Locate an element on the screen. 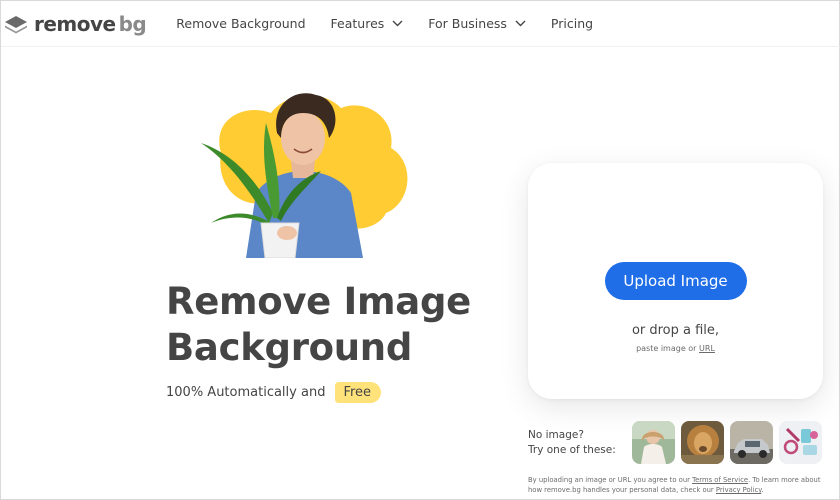  drop-file-text: or drop a file, is located at coordinates (675, 330).